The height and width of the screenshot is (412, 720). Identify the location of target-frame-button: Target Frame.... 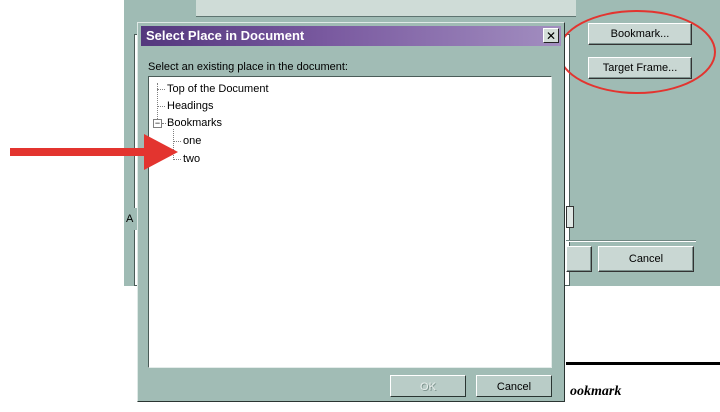
(640, 68).